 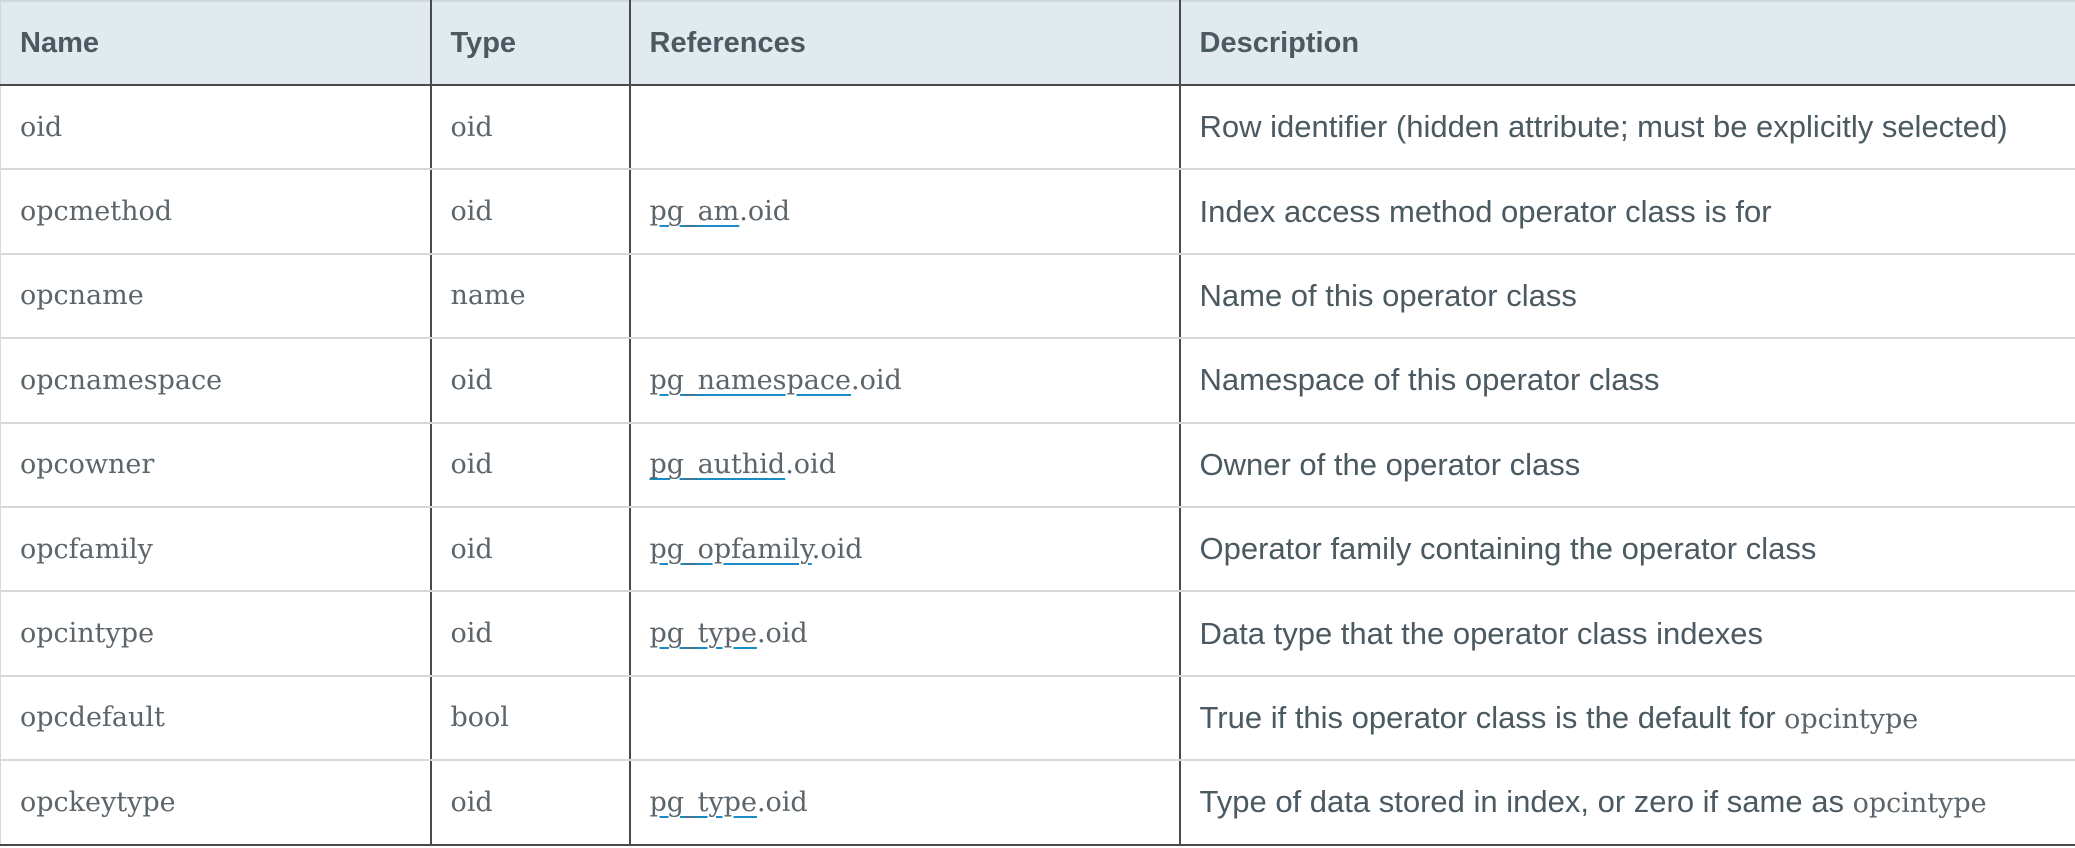 What do you see at coordinates (530, 718) in the screenshot?
I see `cell-type: bool` at bounding box center [530, 718].